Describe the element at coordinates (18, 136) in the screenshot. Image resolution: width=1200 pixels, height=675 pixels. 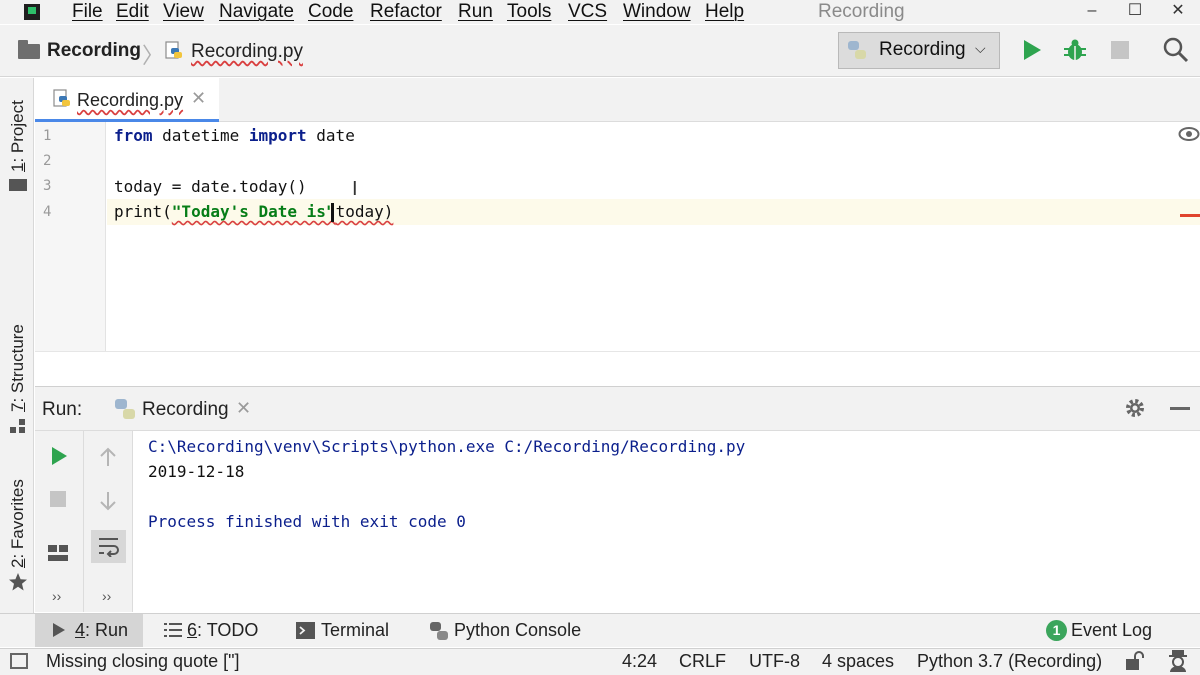
I see `tab-project: 1: Project` at that location.